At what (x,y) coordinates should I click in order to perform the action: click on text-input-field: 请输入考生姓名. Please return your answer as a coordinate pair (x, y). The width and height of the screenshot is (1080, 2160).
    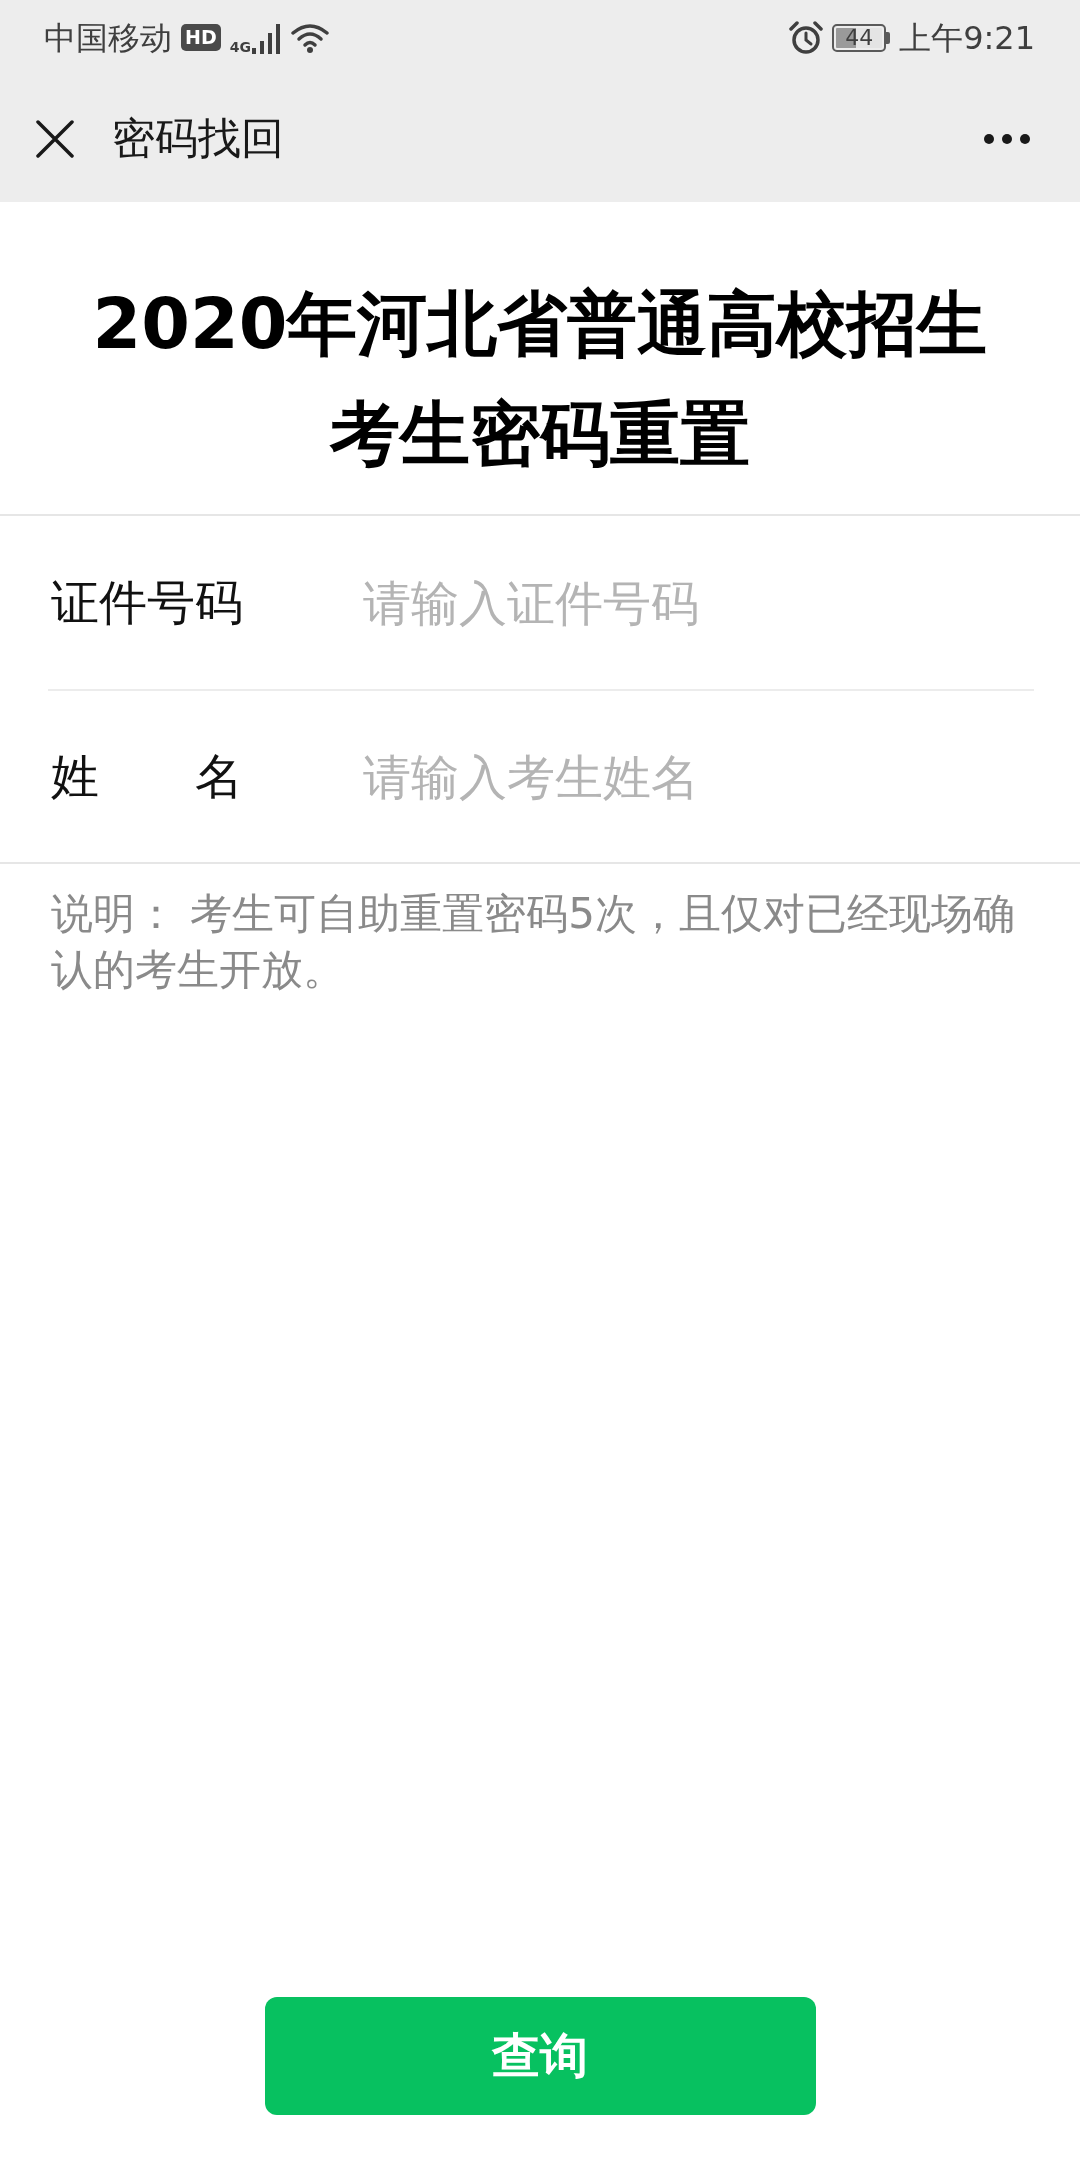
    Looking at the image, I should click on (698, 776).